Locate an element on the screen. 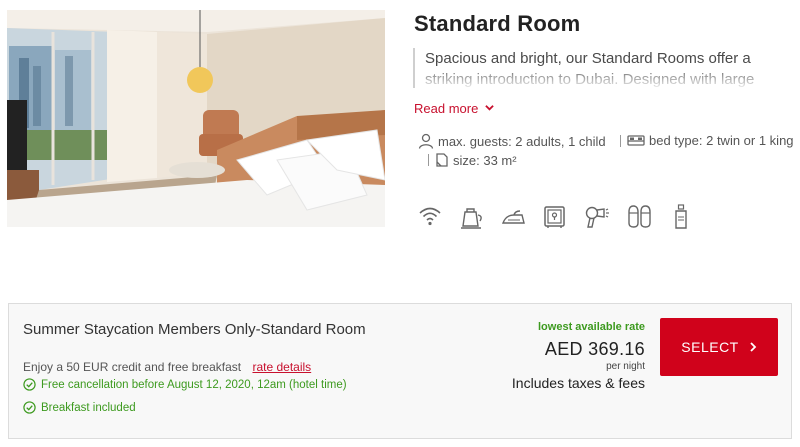  per-night-label: per night is located at coordinates (625, 366).